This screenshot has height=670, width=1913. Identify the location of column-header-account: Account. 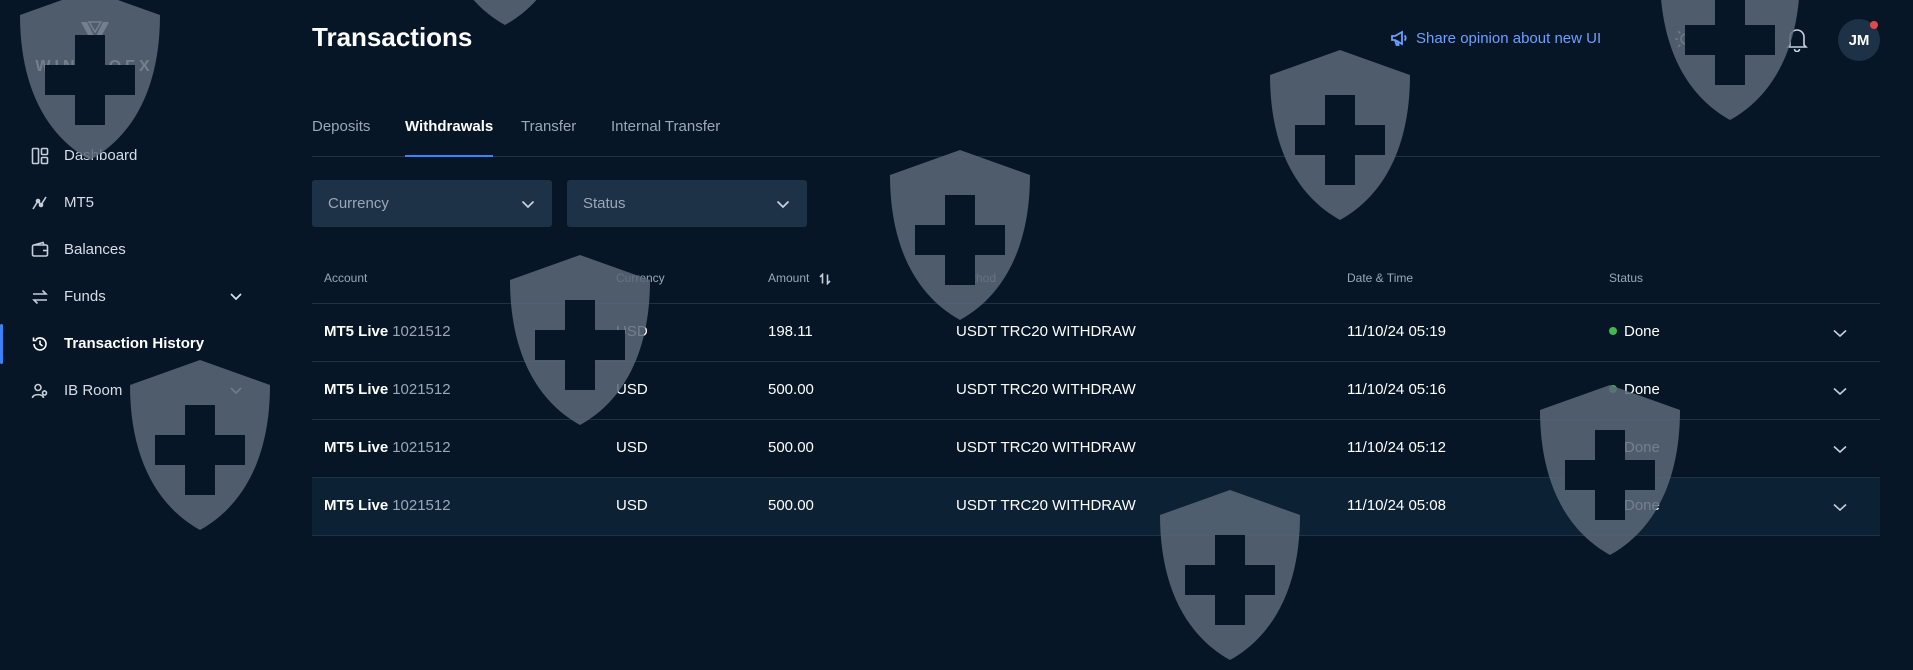
(346, 278).